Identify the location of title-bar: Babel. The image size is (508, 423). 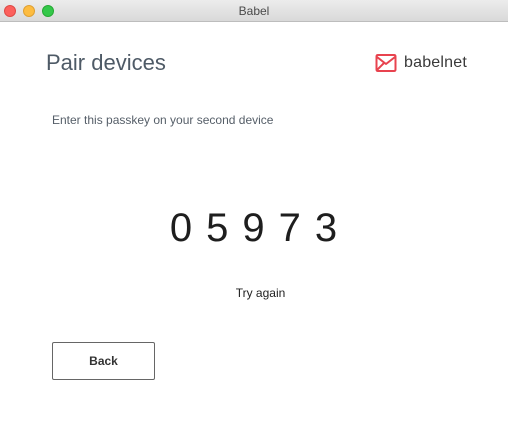
(254, 11).